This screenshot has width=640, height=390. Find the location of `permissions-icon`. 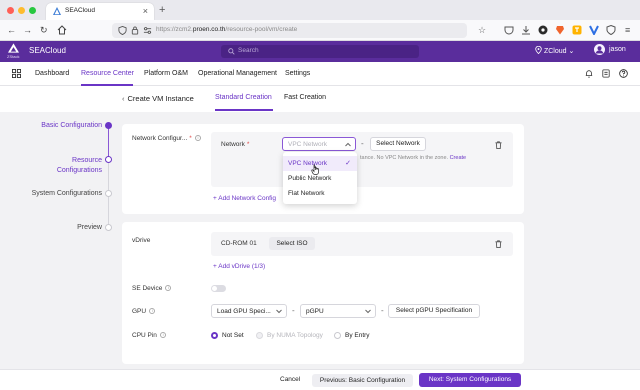

permissions-icon is located at coordinates (147, 30).